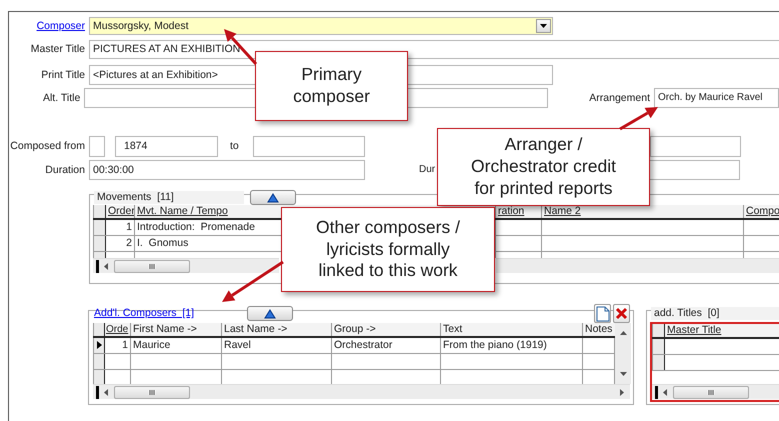 This screenshot has height=421, width=779. I want to click on dropdown-button, so click(543, 26).